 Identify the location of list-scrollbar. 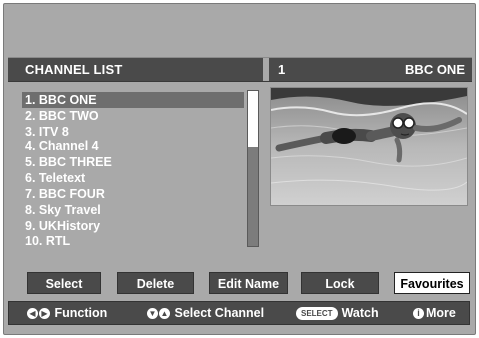
(253, 168).